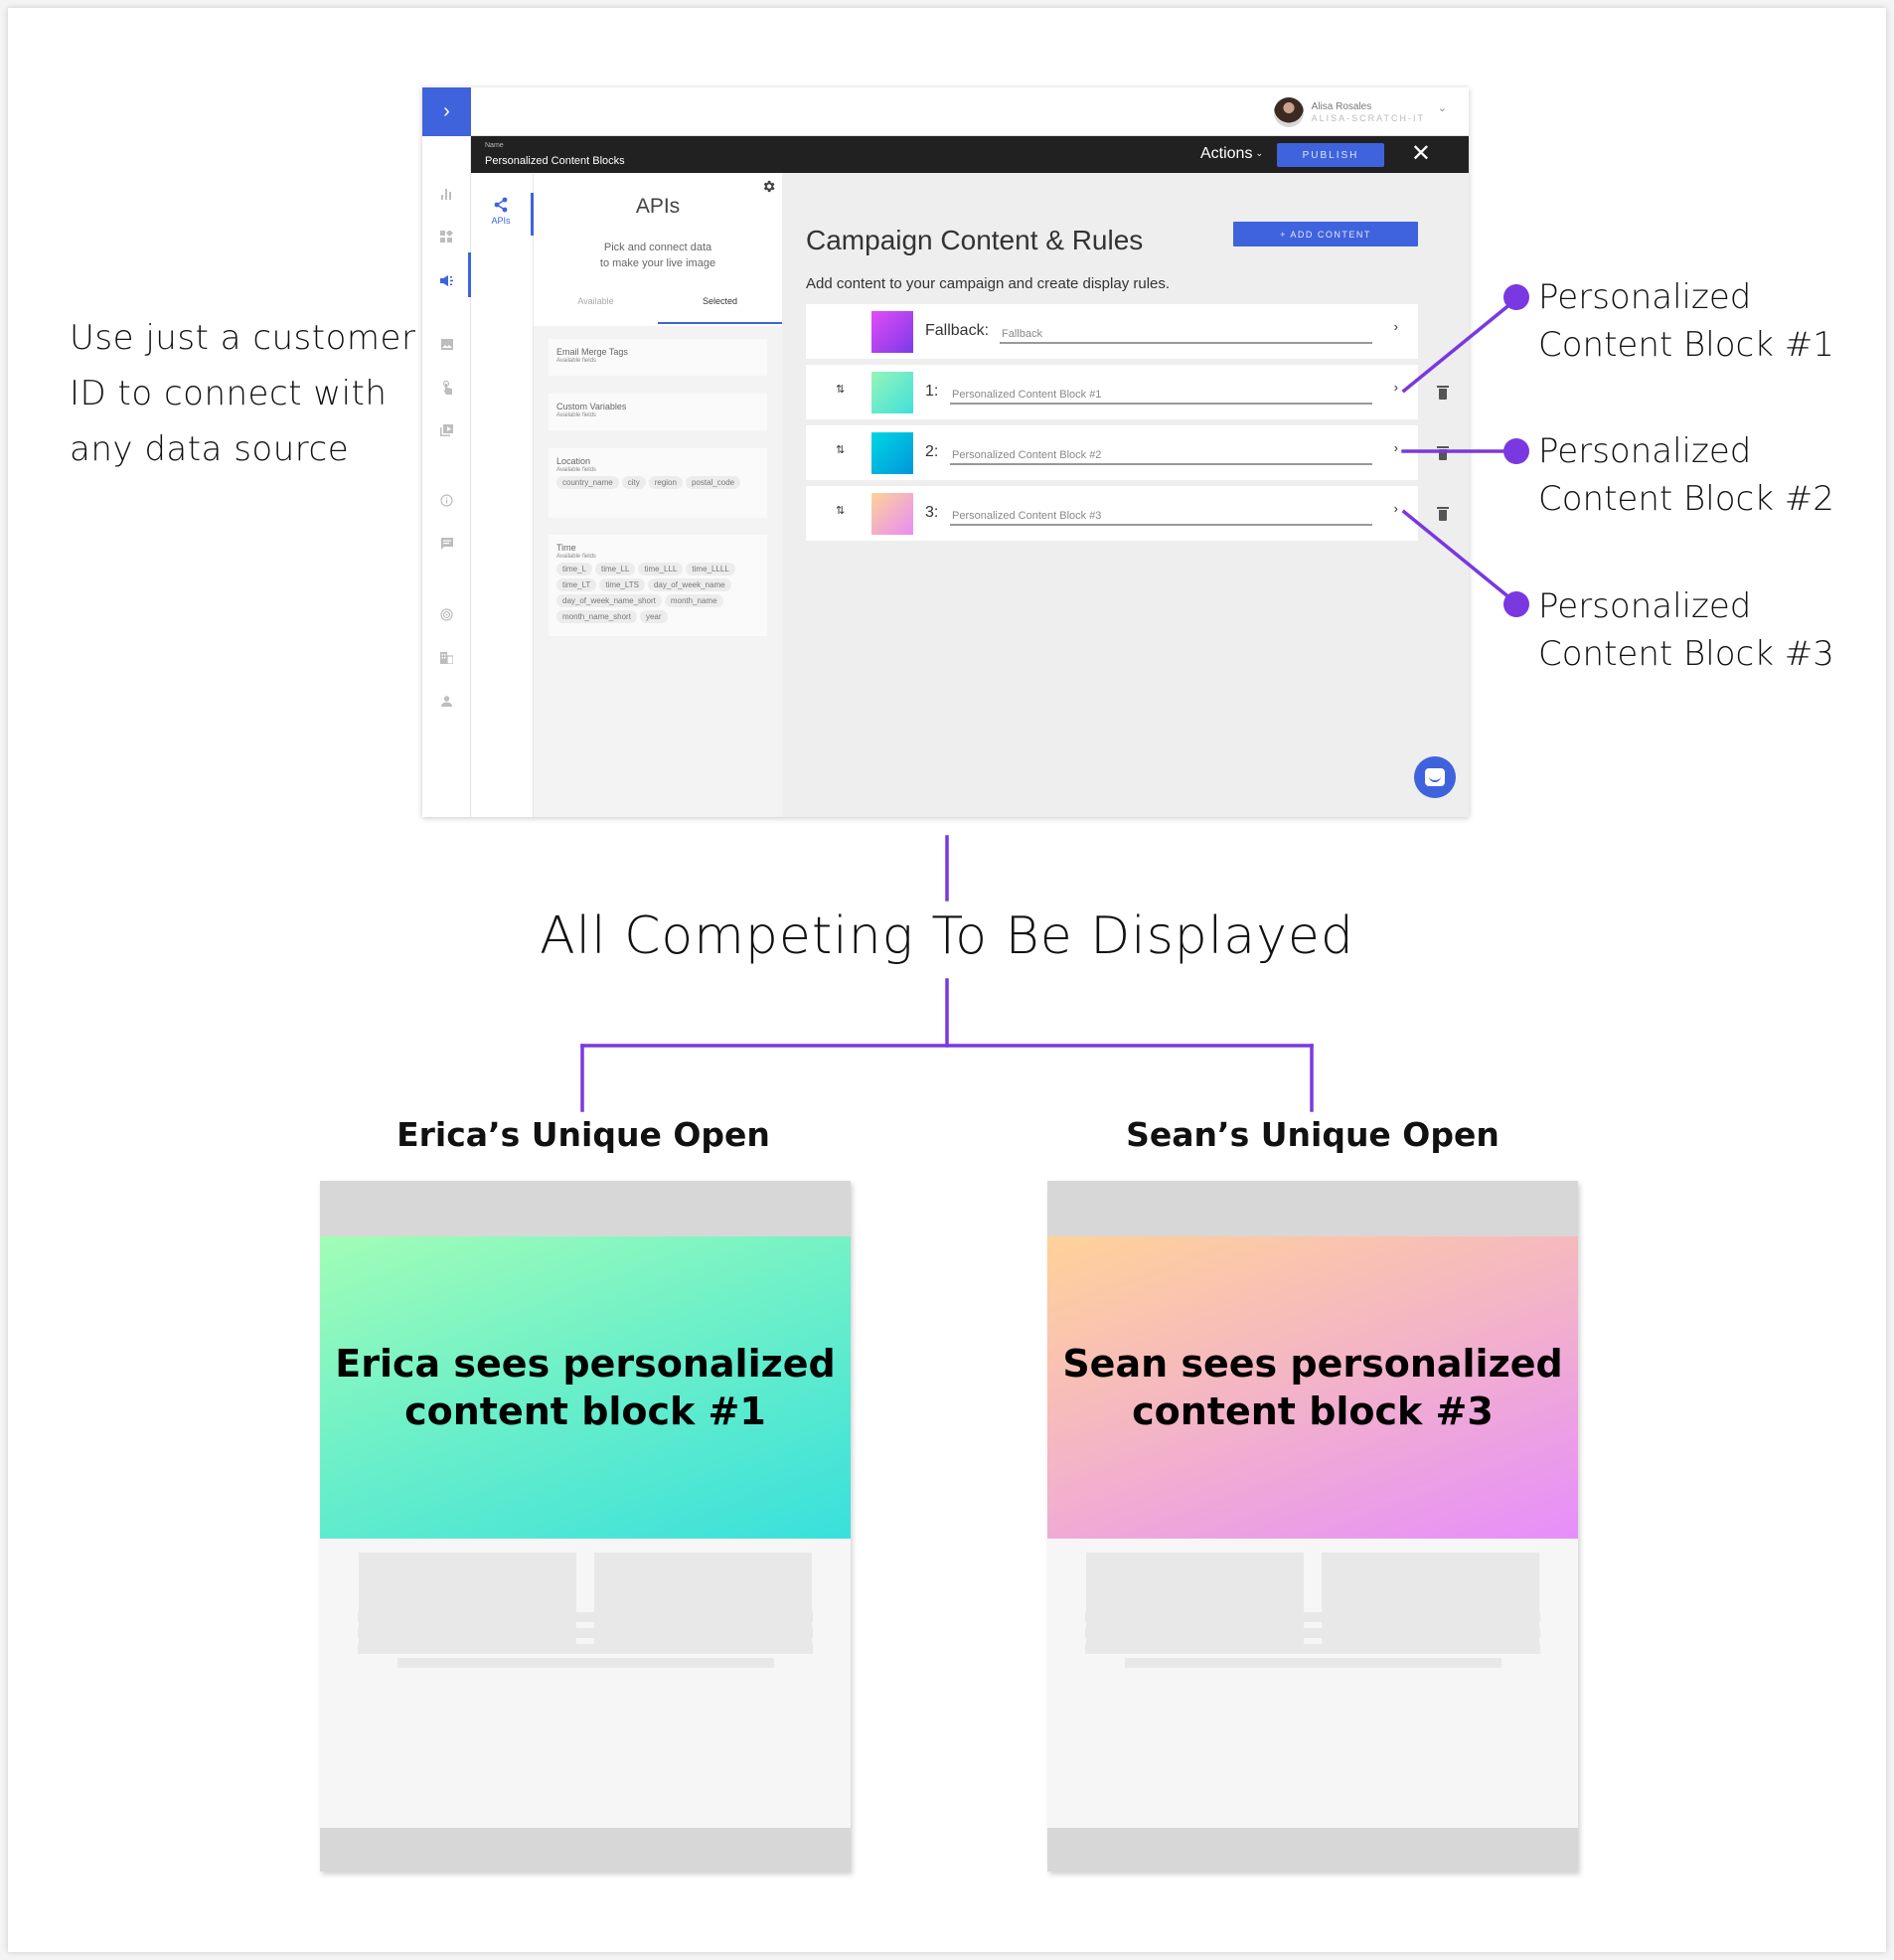 This screenshot has width=1894, height=1960. What do you see at coordinates (1331, 155) in the screenshot?
I see `publish-button: PUBLISH` at bounding box center [1331, 155].